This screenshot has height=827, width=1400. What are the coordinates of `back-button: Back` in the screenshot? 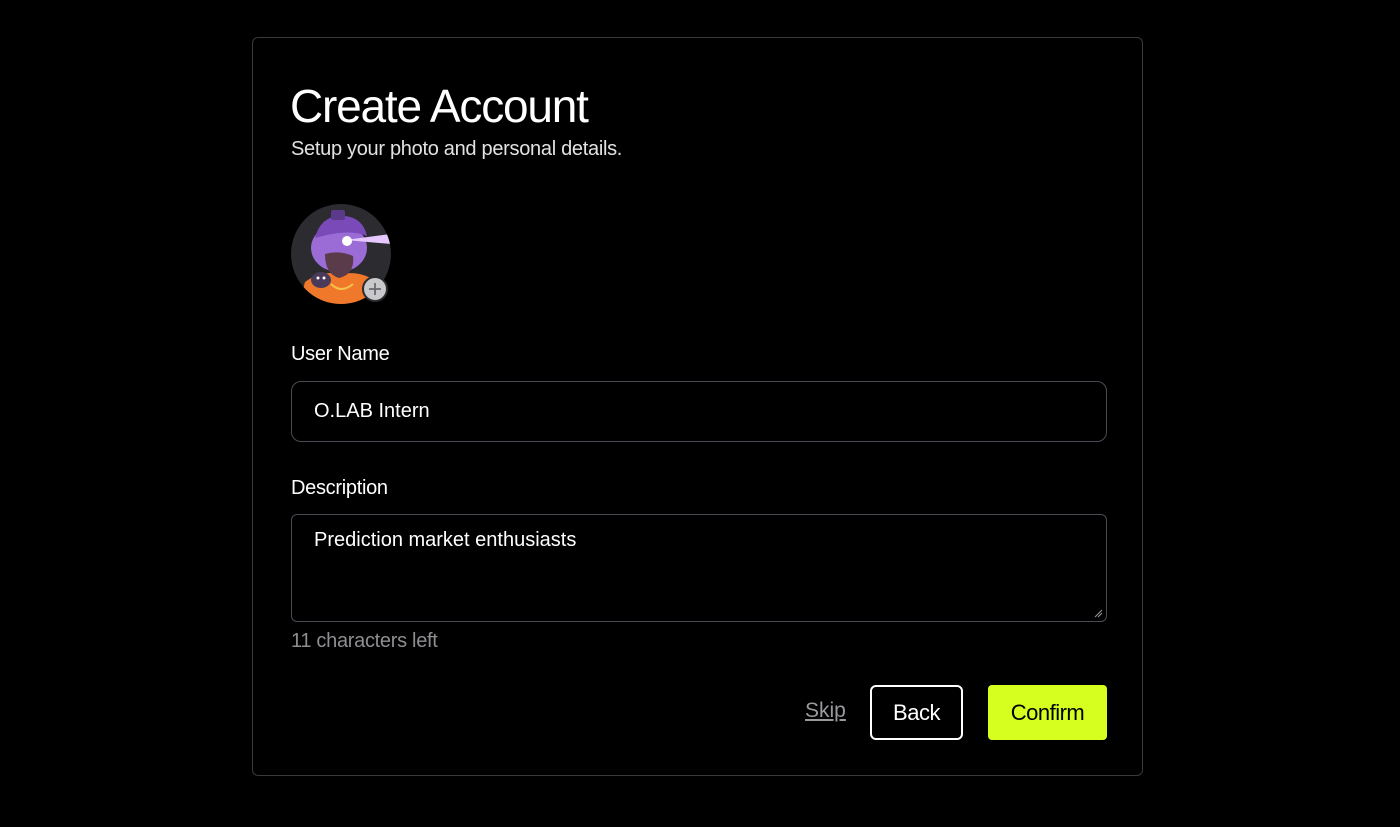 It's located at (916, 712).